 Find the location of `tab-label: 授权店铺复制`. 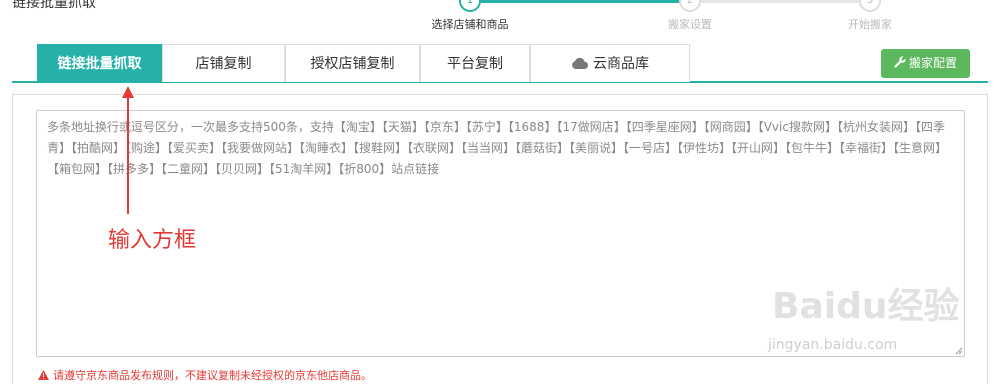

tab-label: 授权店铺复制 is located at coordinates (352, 64).